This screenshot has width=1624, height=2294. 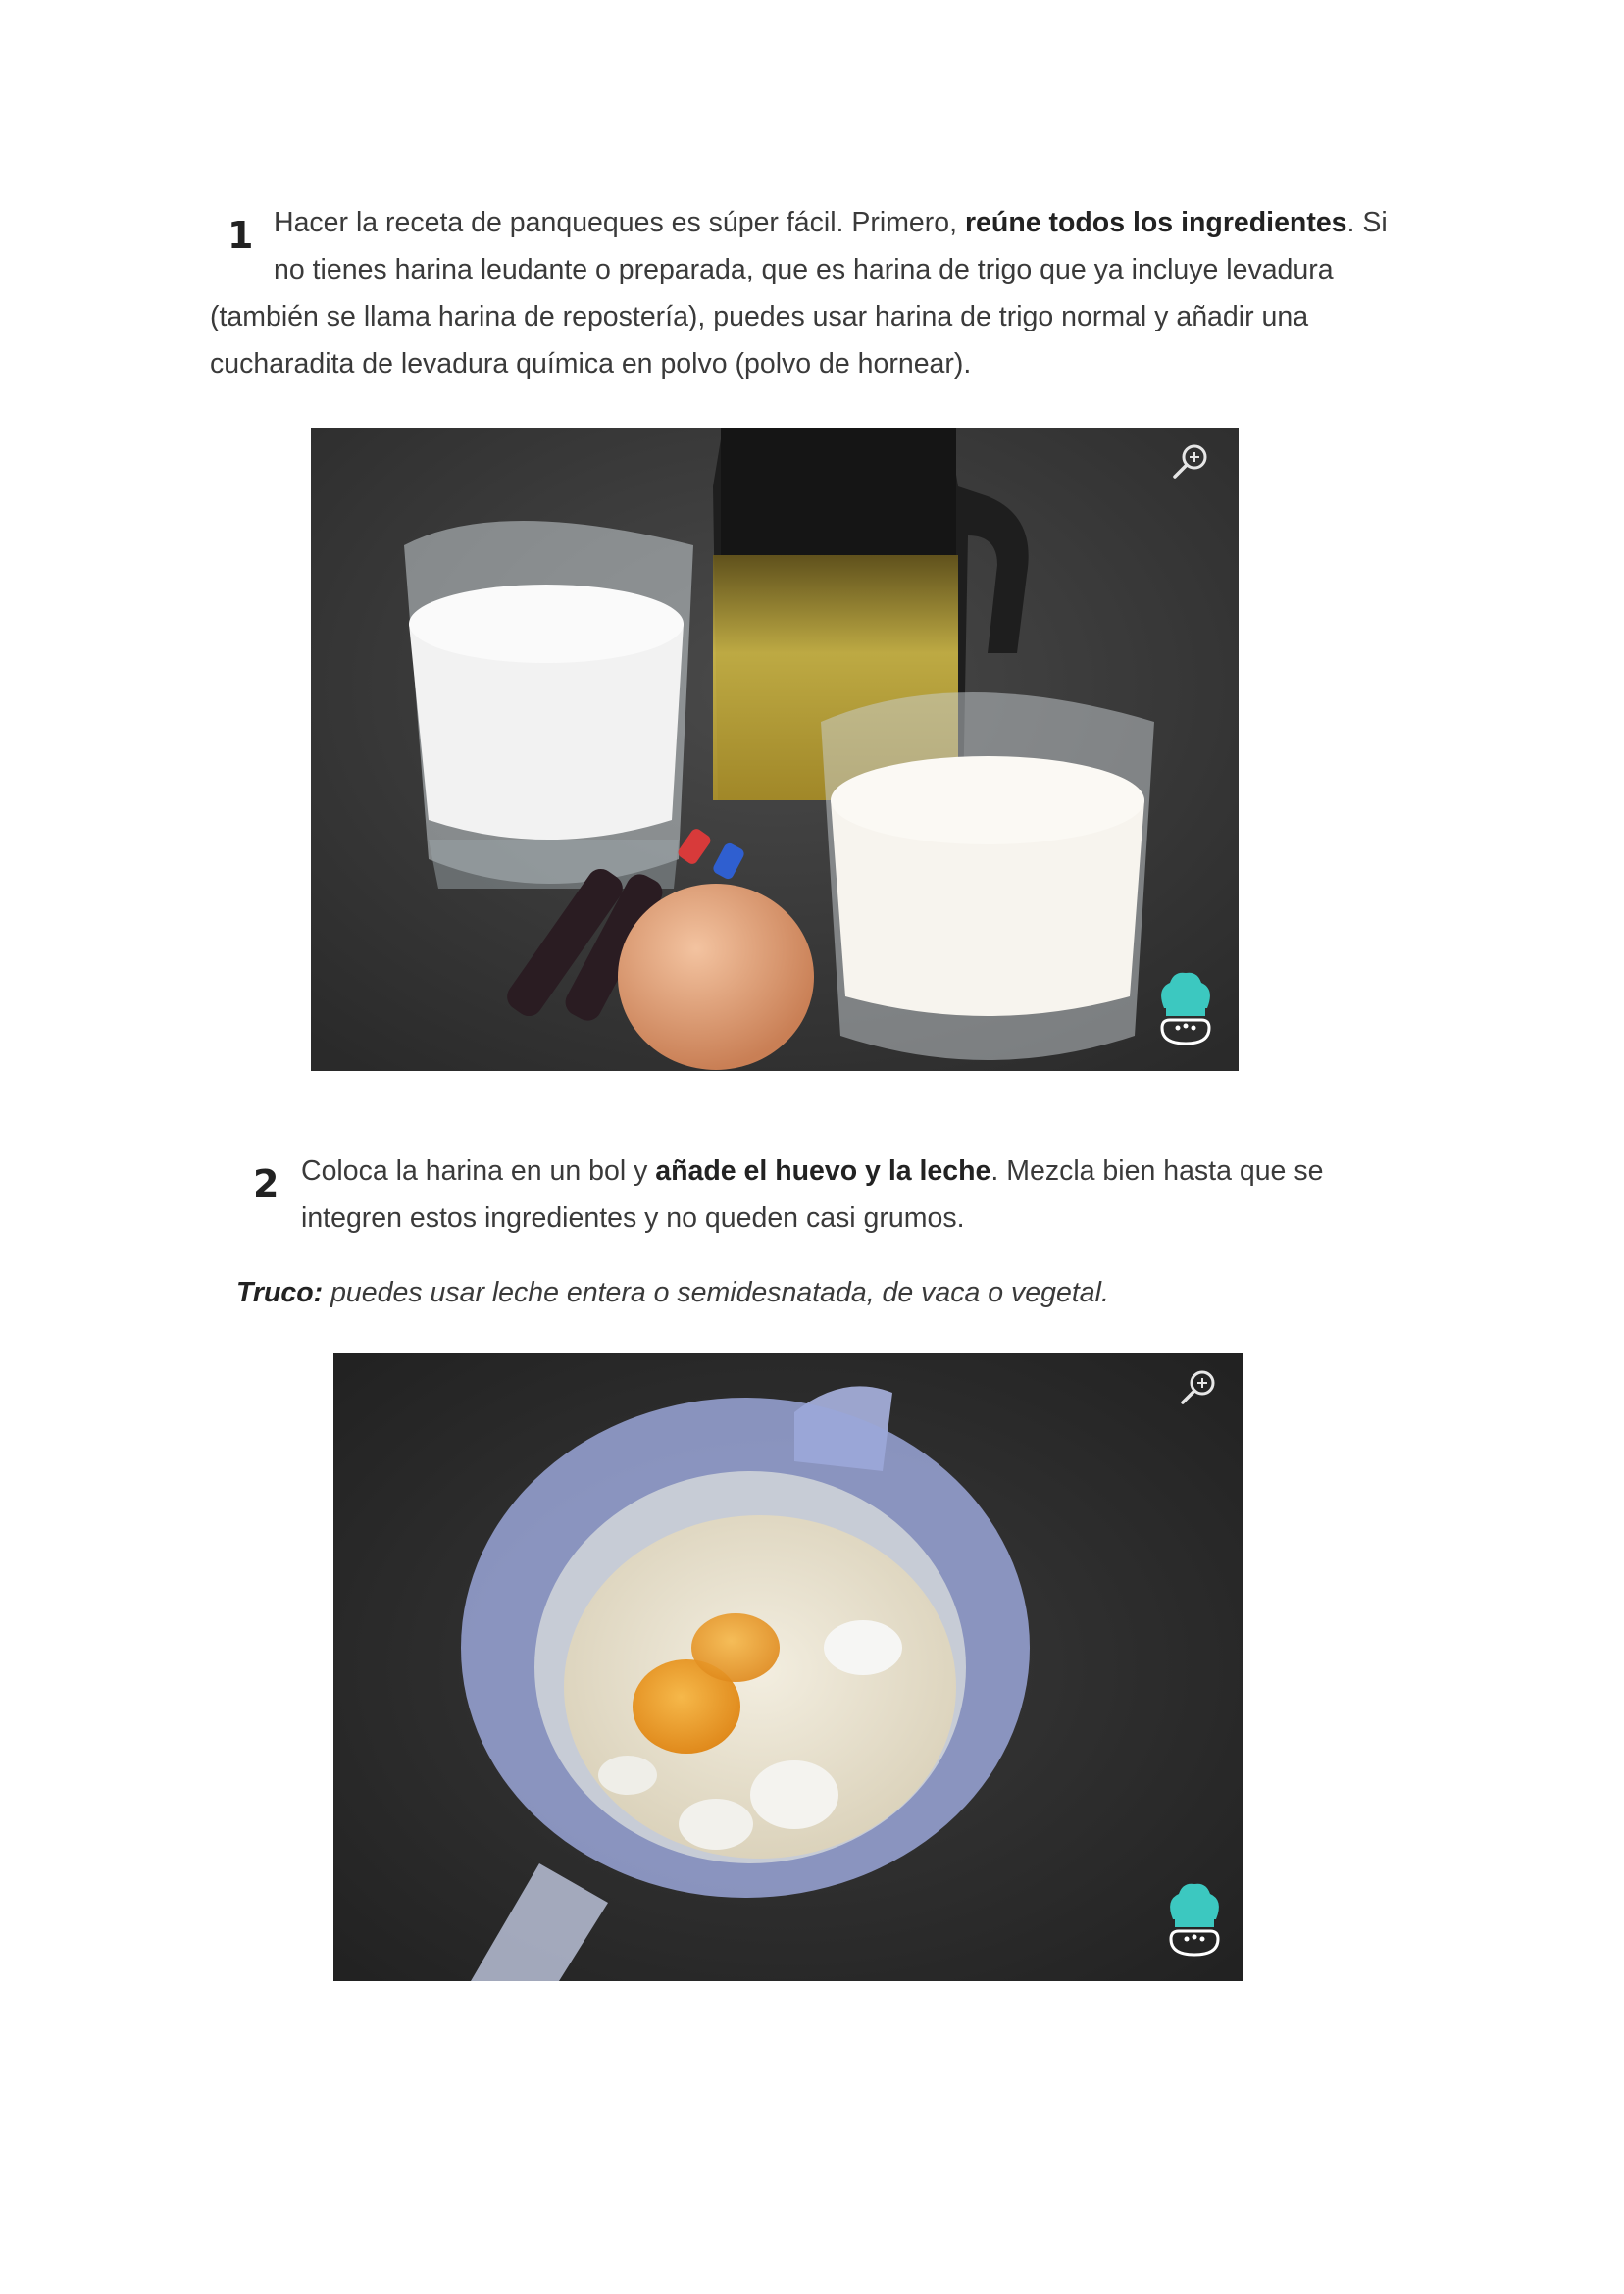 What do you see at coordinates (241, 235) in the screenshot?
I see `step-number: 1` at bounding box center [241, 235].